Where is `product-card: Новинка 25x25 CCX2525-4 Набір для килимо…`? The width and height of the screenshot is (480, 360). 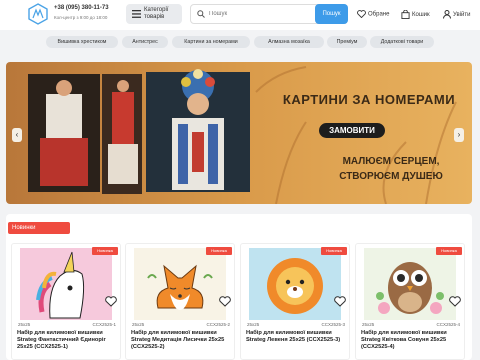
product-card: Новинка 25x25 CCX2525-4 Набір для килимо… is located at coordinates (410, 301).